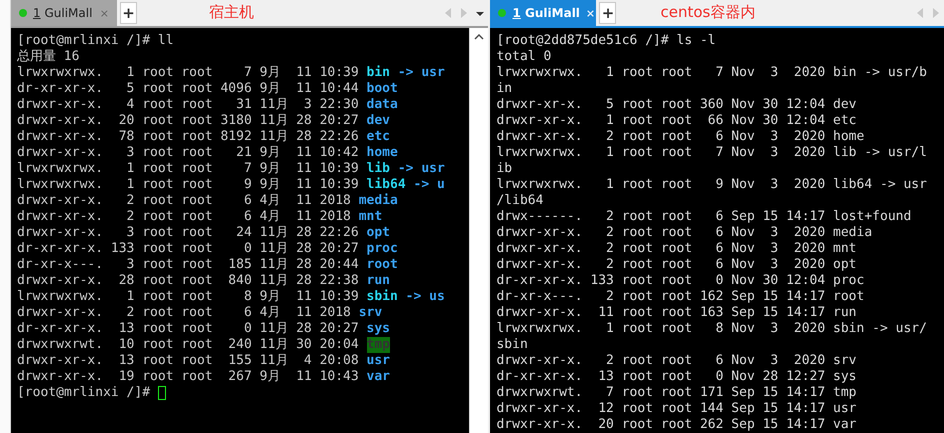 This screenshot has height=433, width=944. Describe the element at coordinates (188, 265) in the screenshot. I see `file-info: dr-xr-x---. 3 root root 185 11月 28 20:44` at that location.